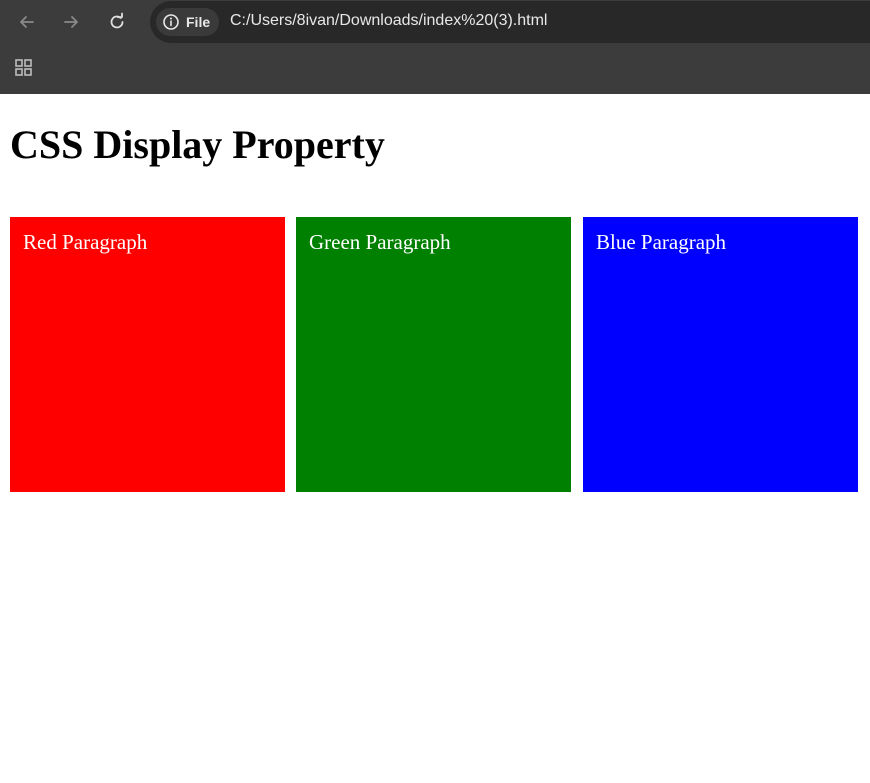 The image size is (870, 783). Describe the element at coordinates (433, 354) in the screenshot. I see `green-paragraph-box: Green Paragraph` at that location.